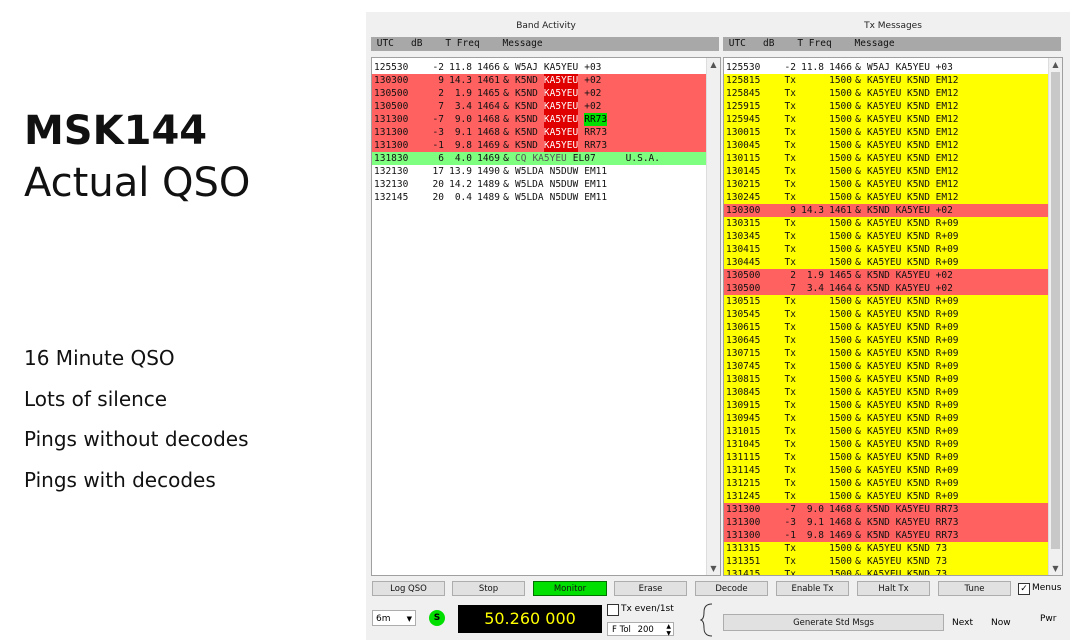 The width and height of the screenshot is (1077, 643). Describe the element at coordinates (886, 262) in the screenshot. I see `list-item: 130445 Tx 1500 & KA5YEU K5ND R+09` at that location.